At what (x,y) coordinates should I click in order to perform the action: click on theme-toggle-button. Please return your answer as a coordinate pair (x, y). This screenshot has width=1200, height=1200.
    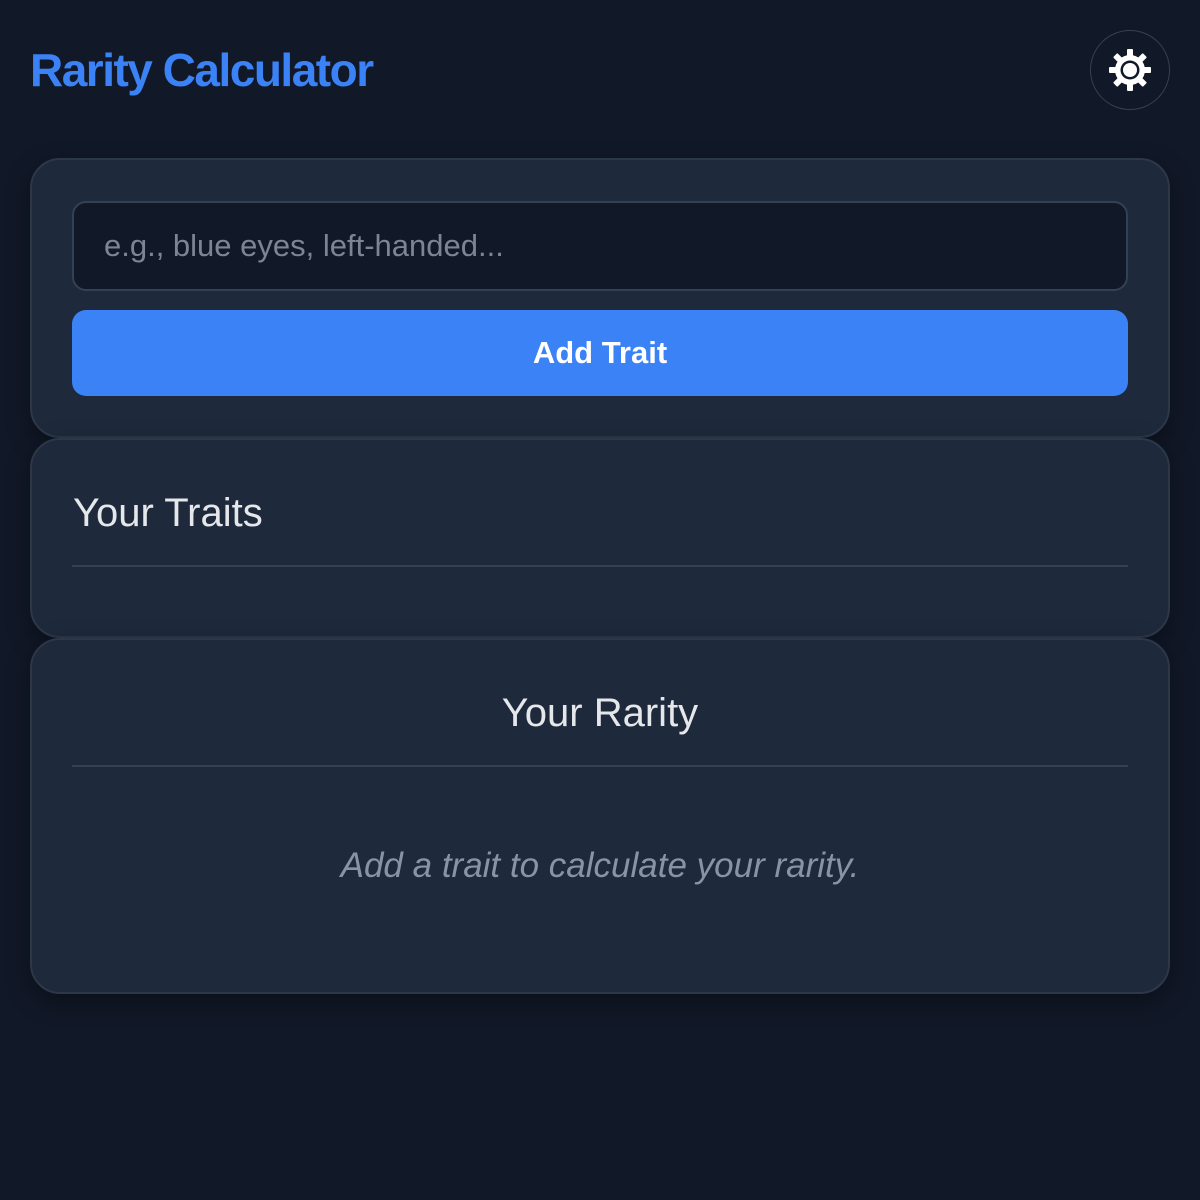
    Looking at the image, I should click on (1130, 70).